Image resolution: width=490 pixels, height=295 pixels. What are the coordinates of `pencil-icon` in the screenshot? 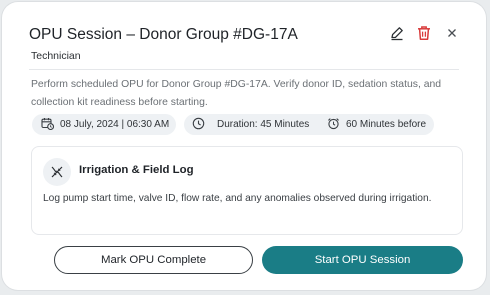 It's located at (397, 33).